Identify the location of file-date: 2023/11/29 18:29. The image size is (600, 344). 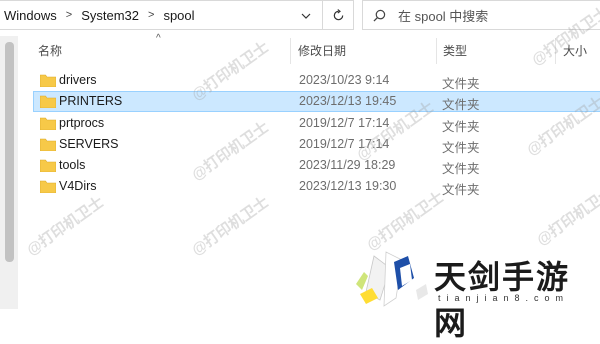
(347, 165).